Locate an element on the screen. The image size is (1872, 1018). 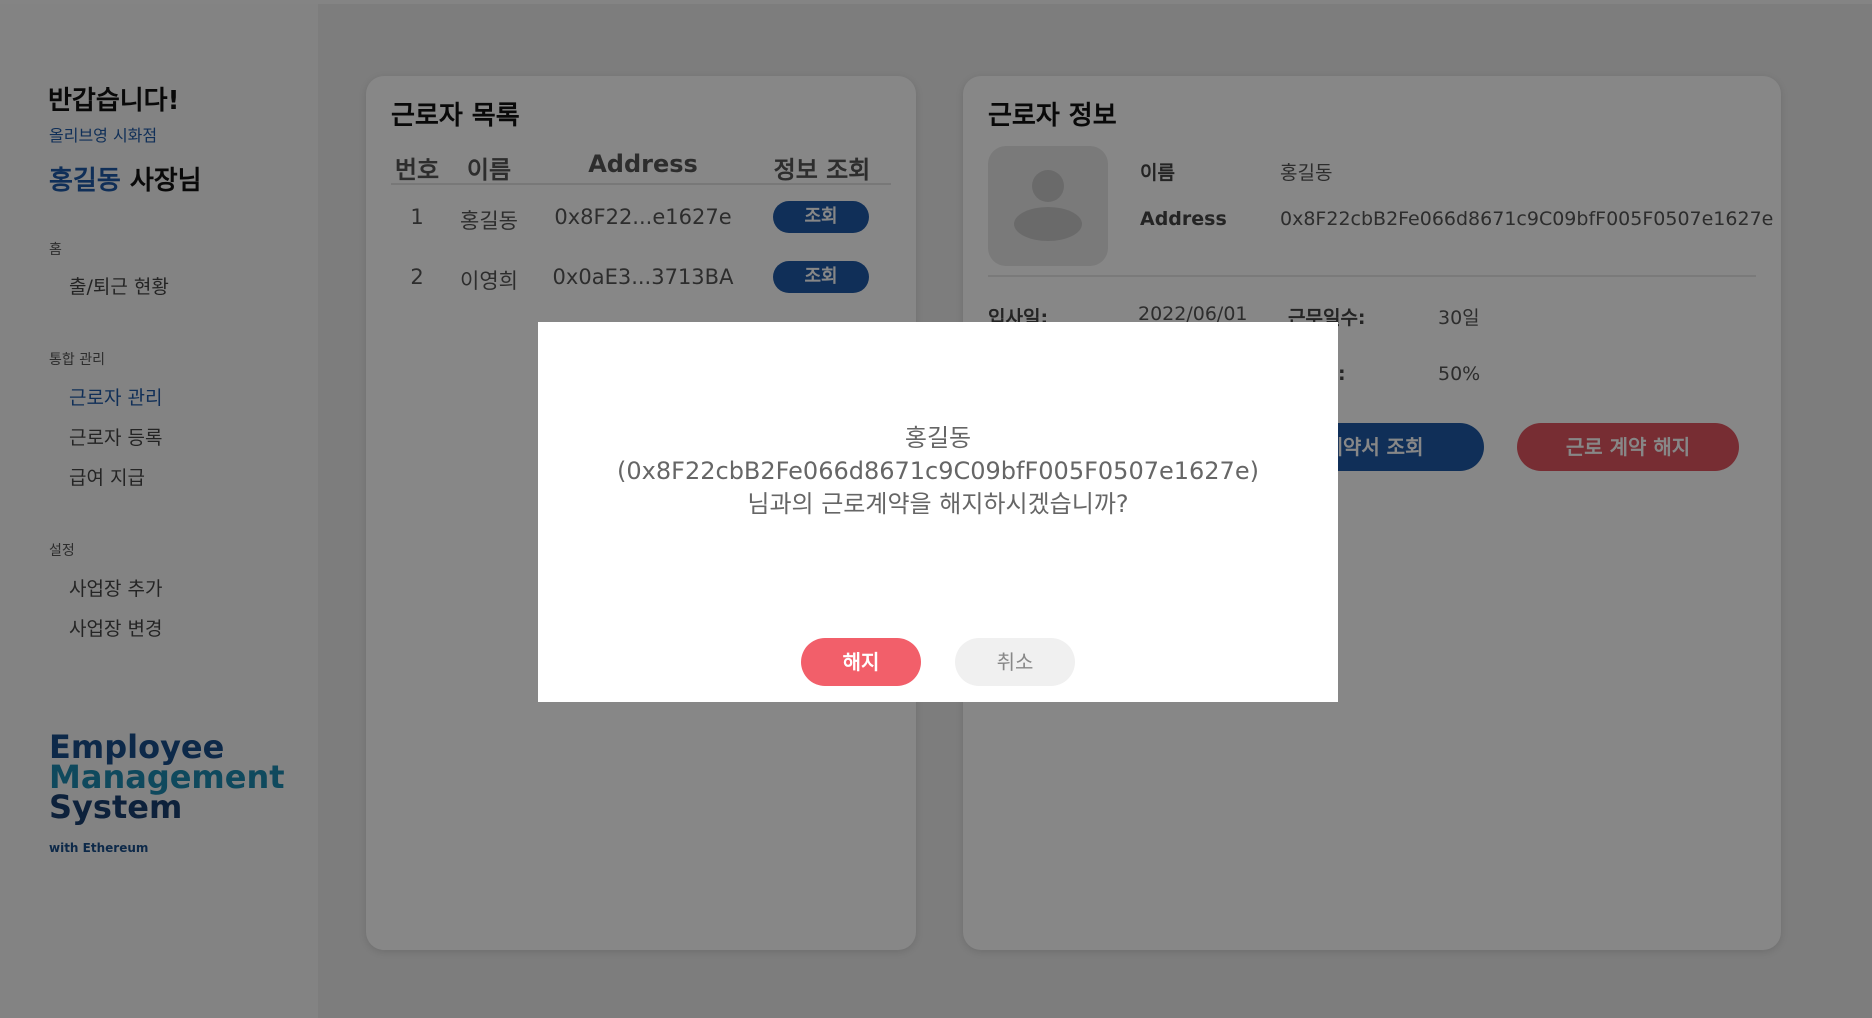
confirm-terminate-button: 해지 is located at coordinates (861, 662).